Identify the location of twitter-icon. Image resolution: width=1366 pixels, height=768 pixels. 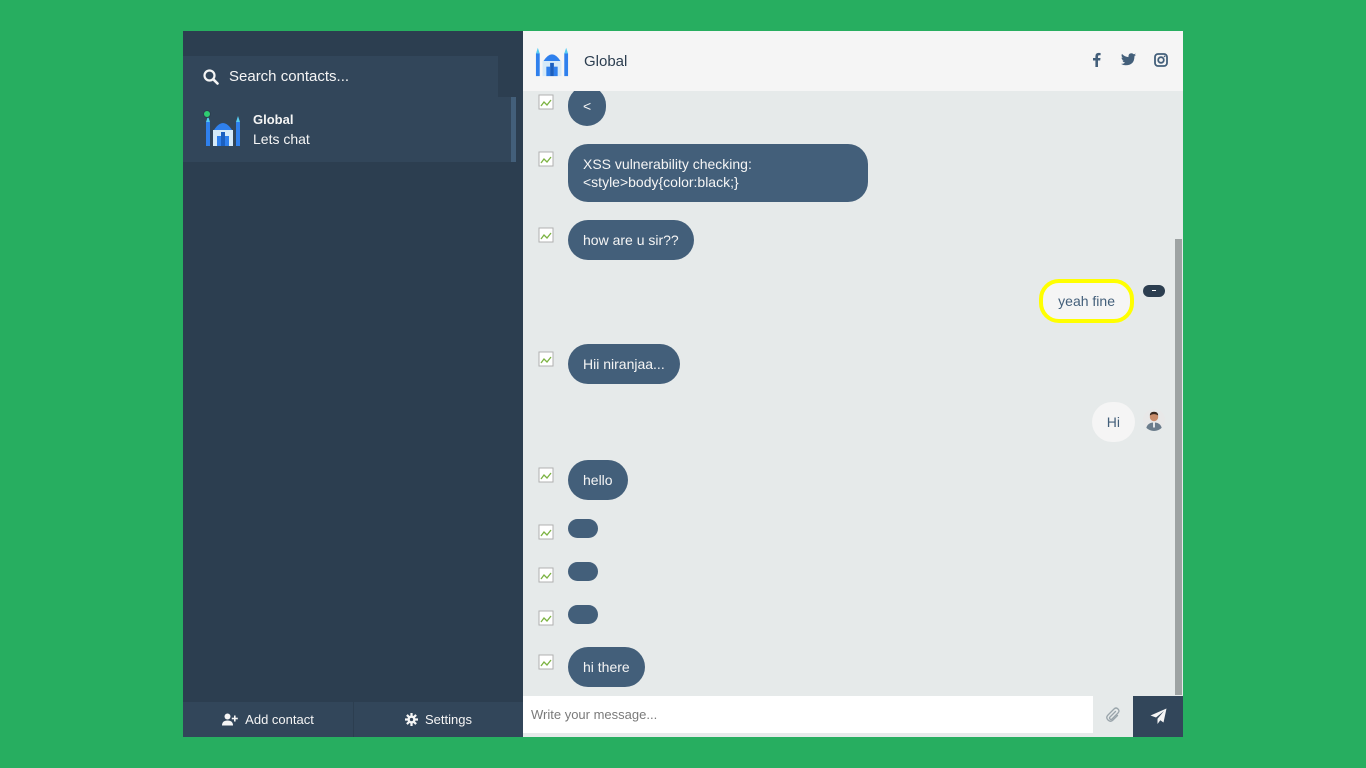
(1128, 59).